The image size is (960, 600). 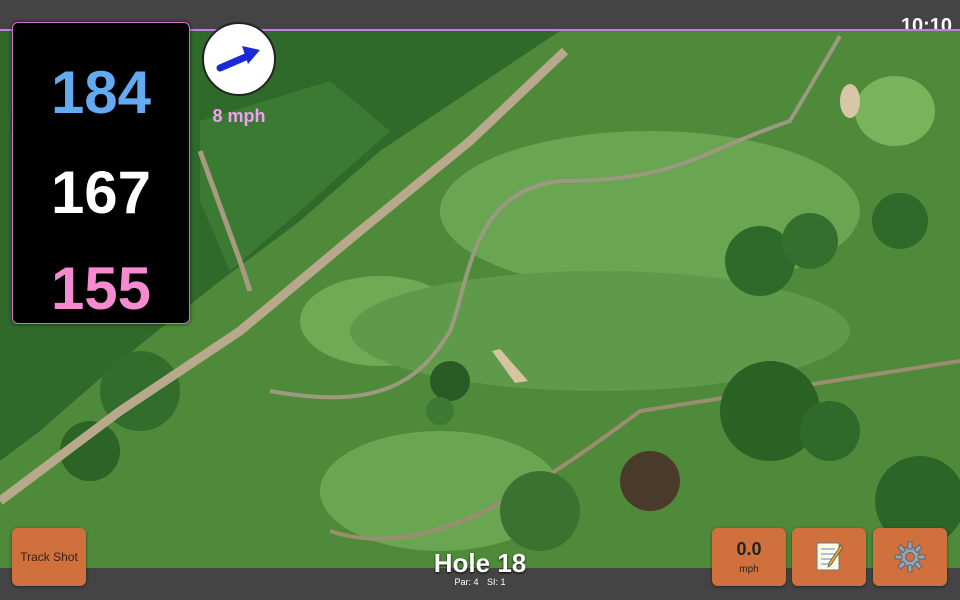 I want to click on back-distance: 184, so click(x=101, y=92).